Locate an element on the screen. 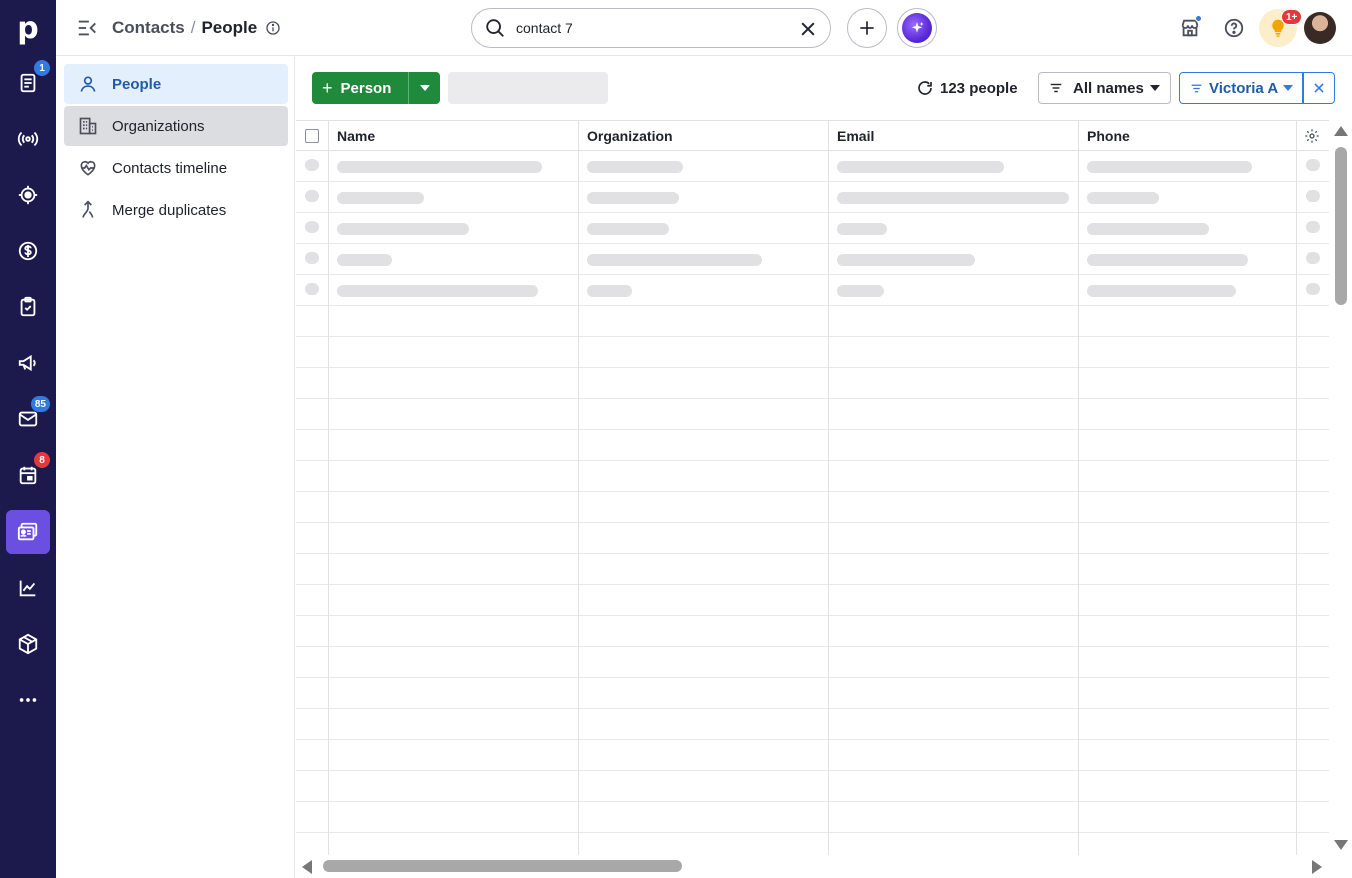  rail-calendar: 8 is located at coordinates (28, 474).